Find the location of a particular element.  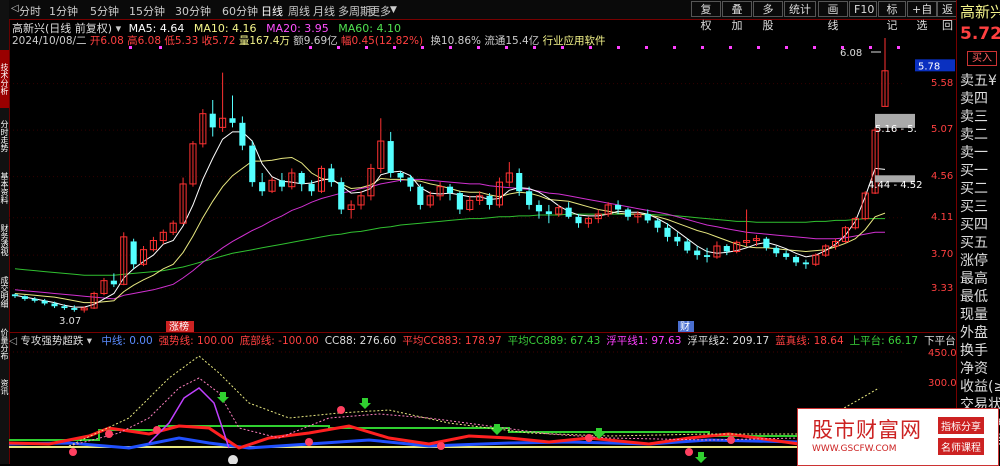

side-tab-1: 分时走势 is located at coordinates (4, 136).